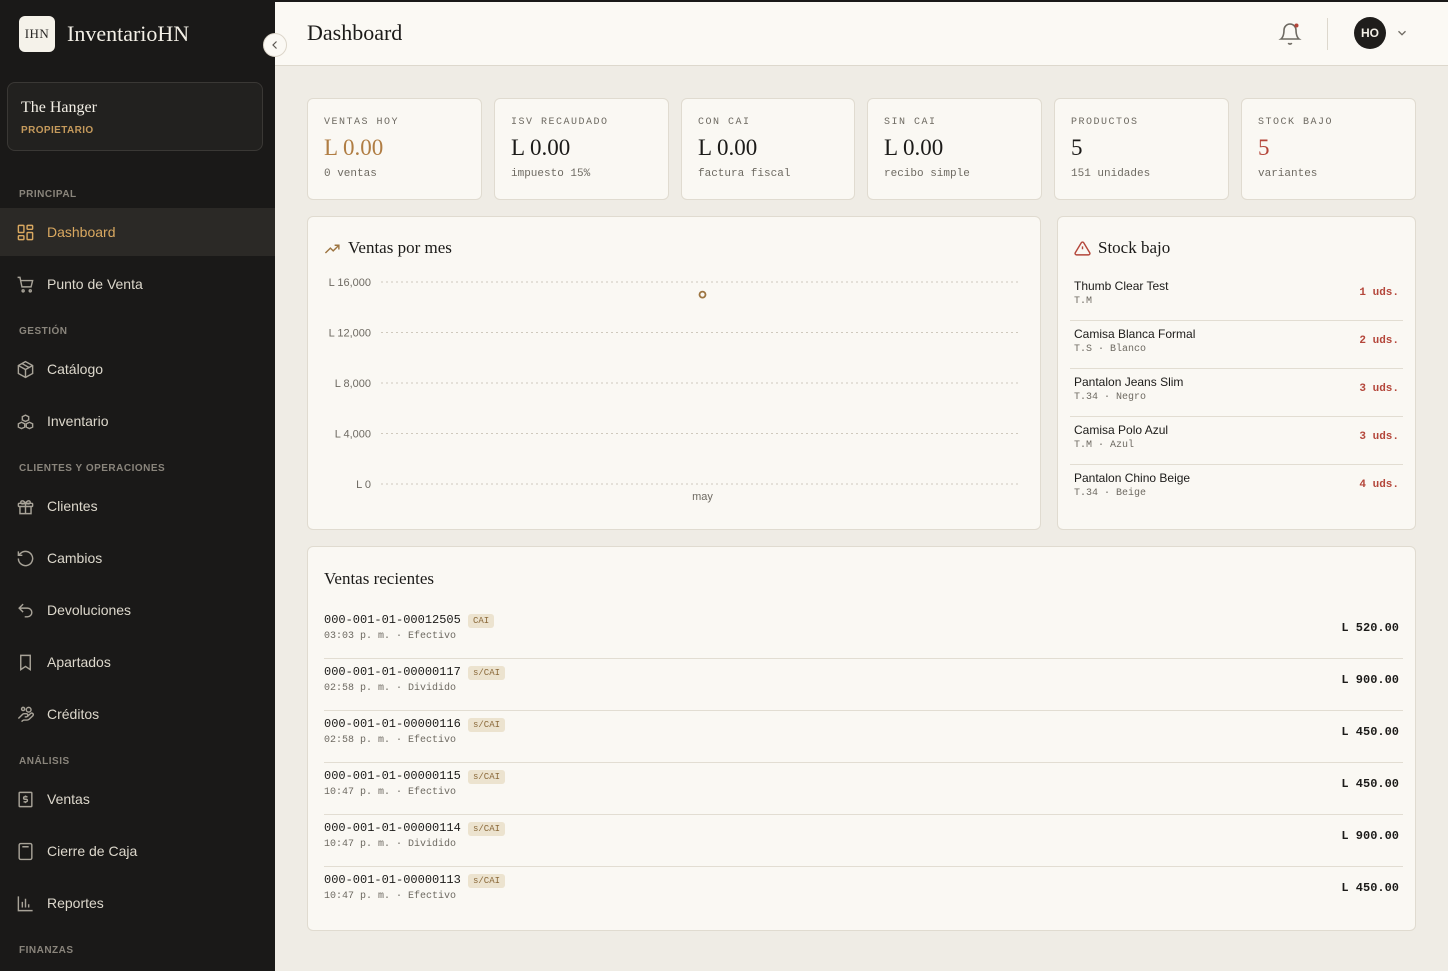  I want to click on brand-name: InventarioHN, so click(128, 33).